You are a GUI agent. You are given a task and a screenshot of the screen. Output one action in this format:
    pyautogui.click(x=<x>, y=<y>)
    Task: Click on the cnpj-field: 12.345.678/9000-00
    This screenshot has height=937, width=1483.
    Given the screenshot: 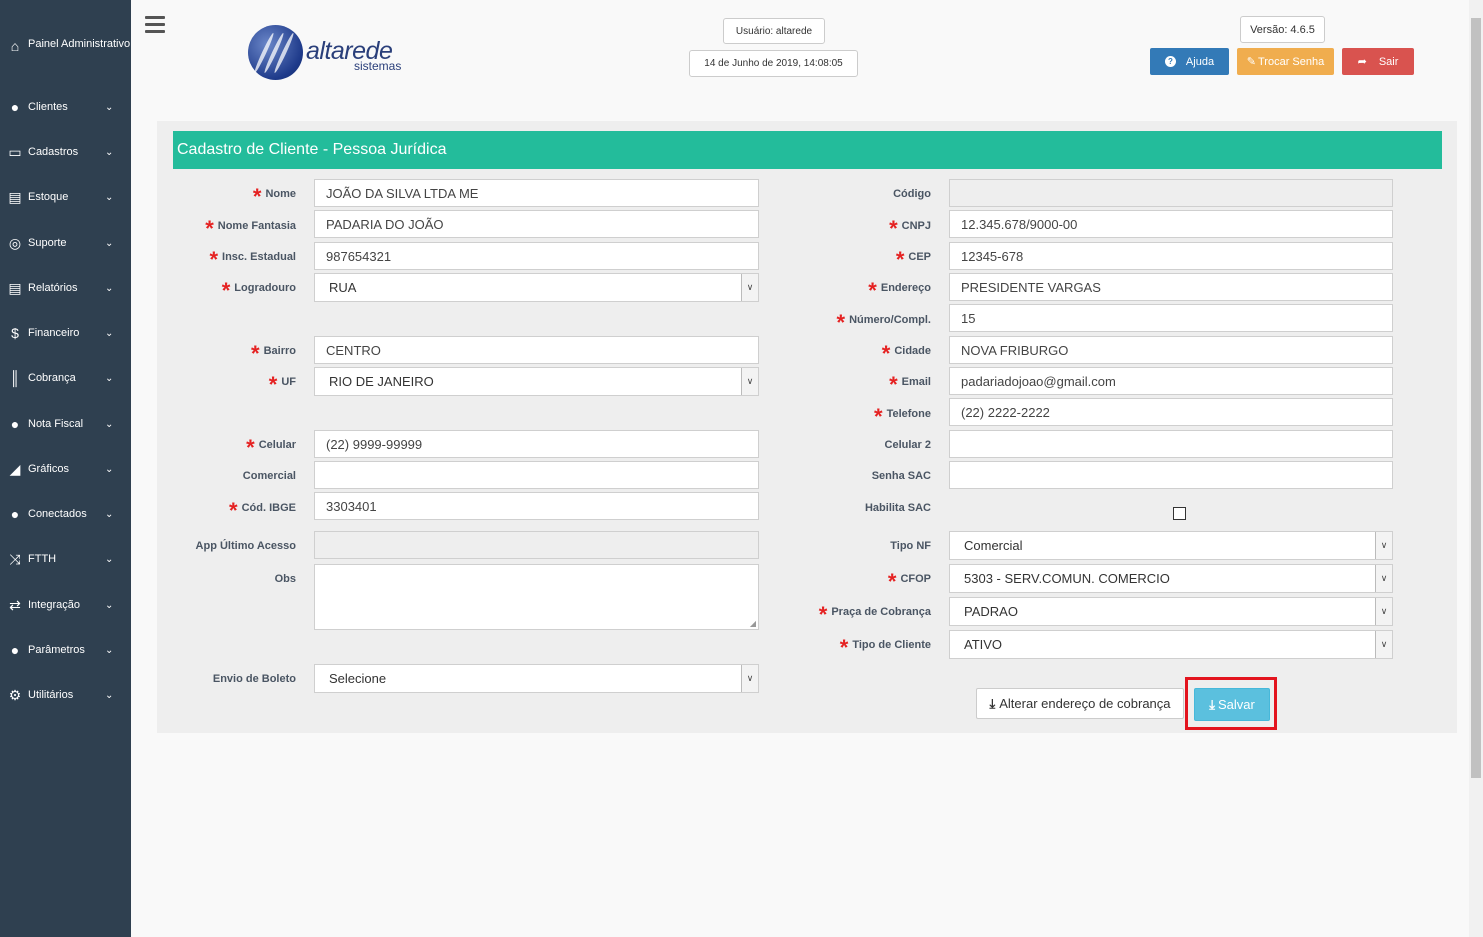 What is the action you would take?
    pyautogui.click(x=1171, y=224)
    